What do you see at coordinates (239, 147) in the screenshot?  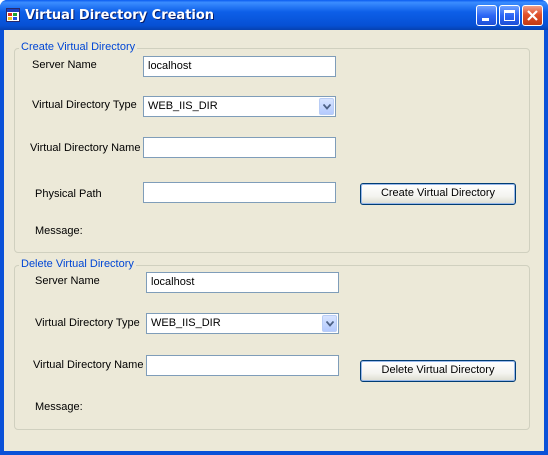 I see `create-name-input` at bounding box center [239, 147].